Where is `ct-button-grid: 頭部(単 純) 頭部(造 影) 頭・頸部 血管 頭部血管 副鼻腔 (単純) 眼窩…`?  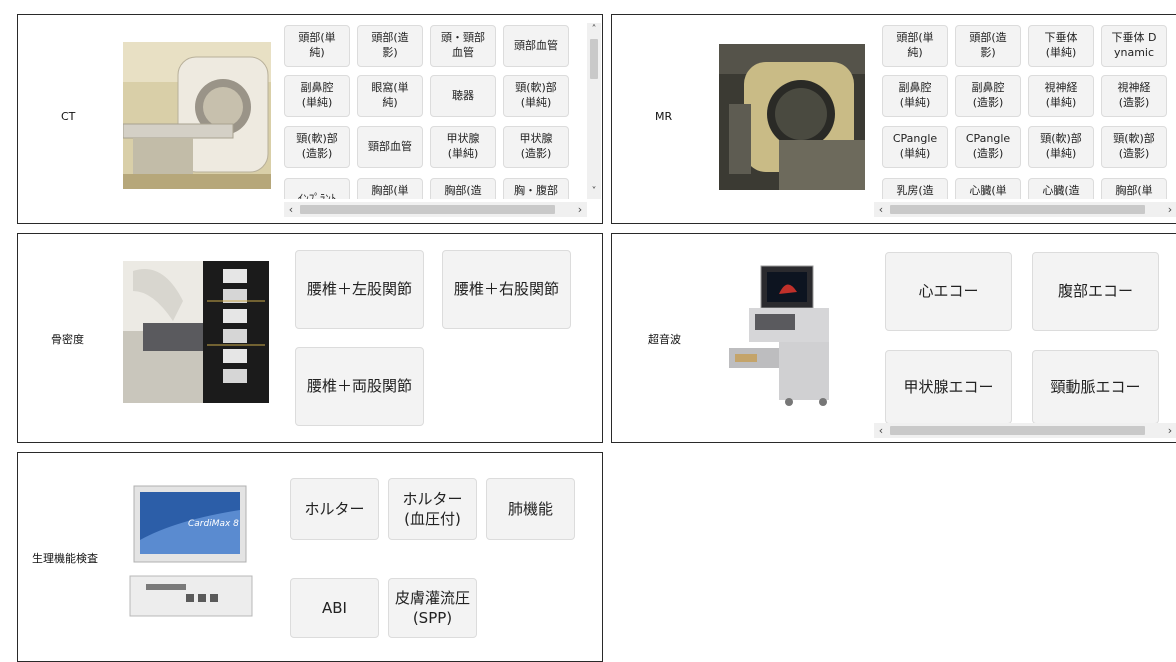
ct-button-grid: 頭部(単 純) 頭部(造 影) 頭・頸部 血管 頭部血管 副鼻腔 (単純) 眼窩… is located at coordinates (435, 111).